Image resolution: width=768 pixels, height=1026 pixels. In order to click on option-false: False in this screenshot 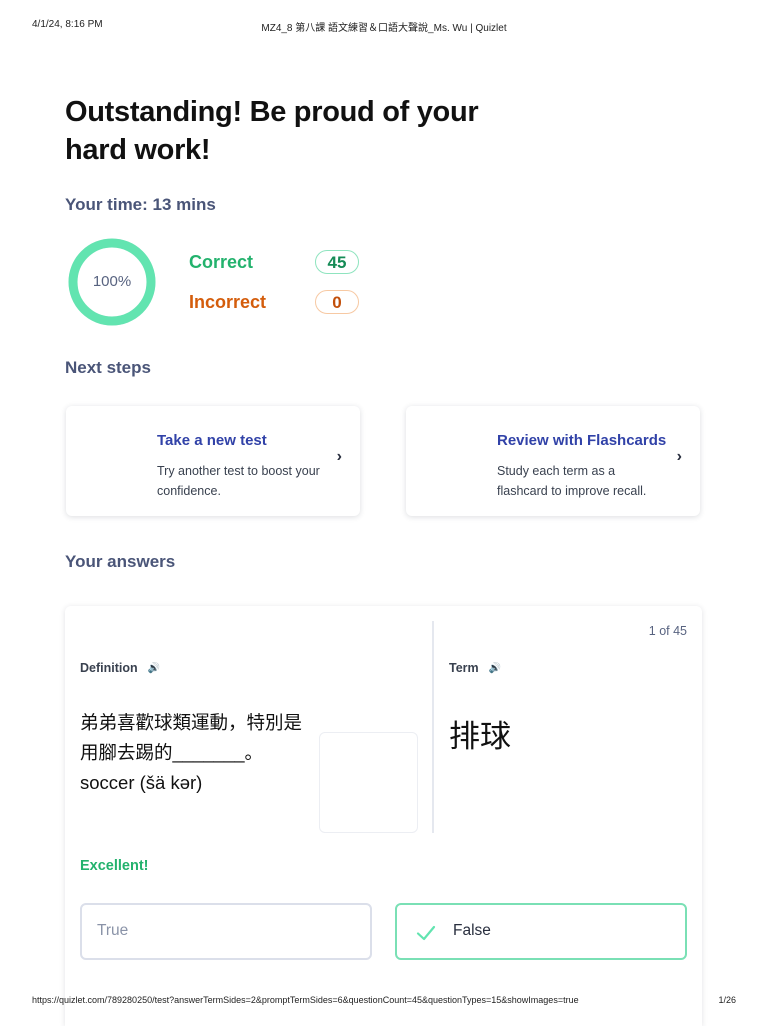, I will do `click(541, 931)`.